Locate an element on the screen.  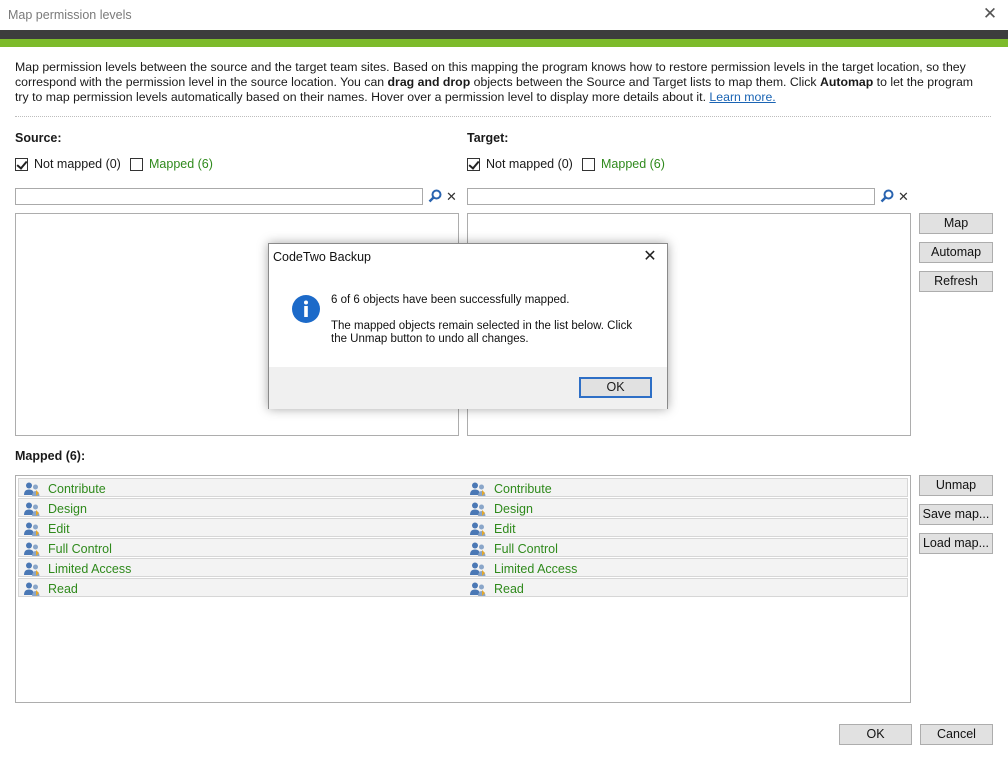
source-permission-name: Limited Access is located at coordinates (90, 568).